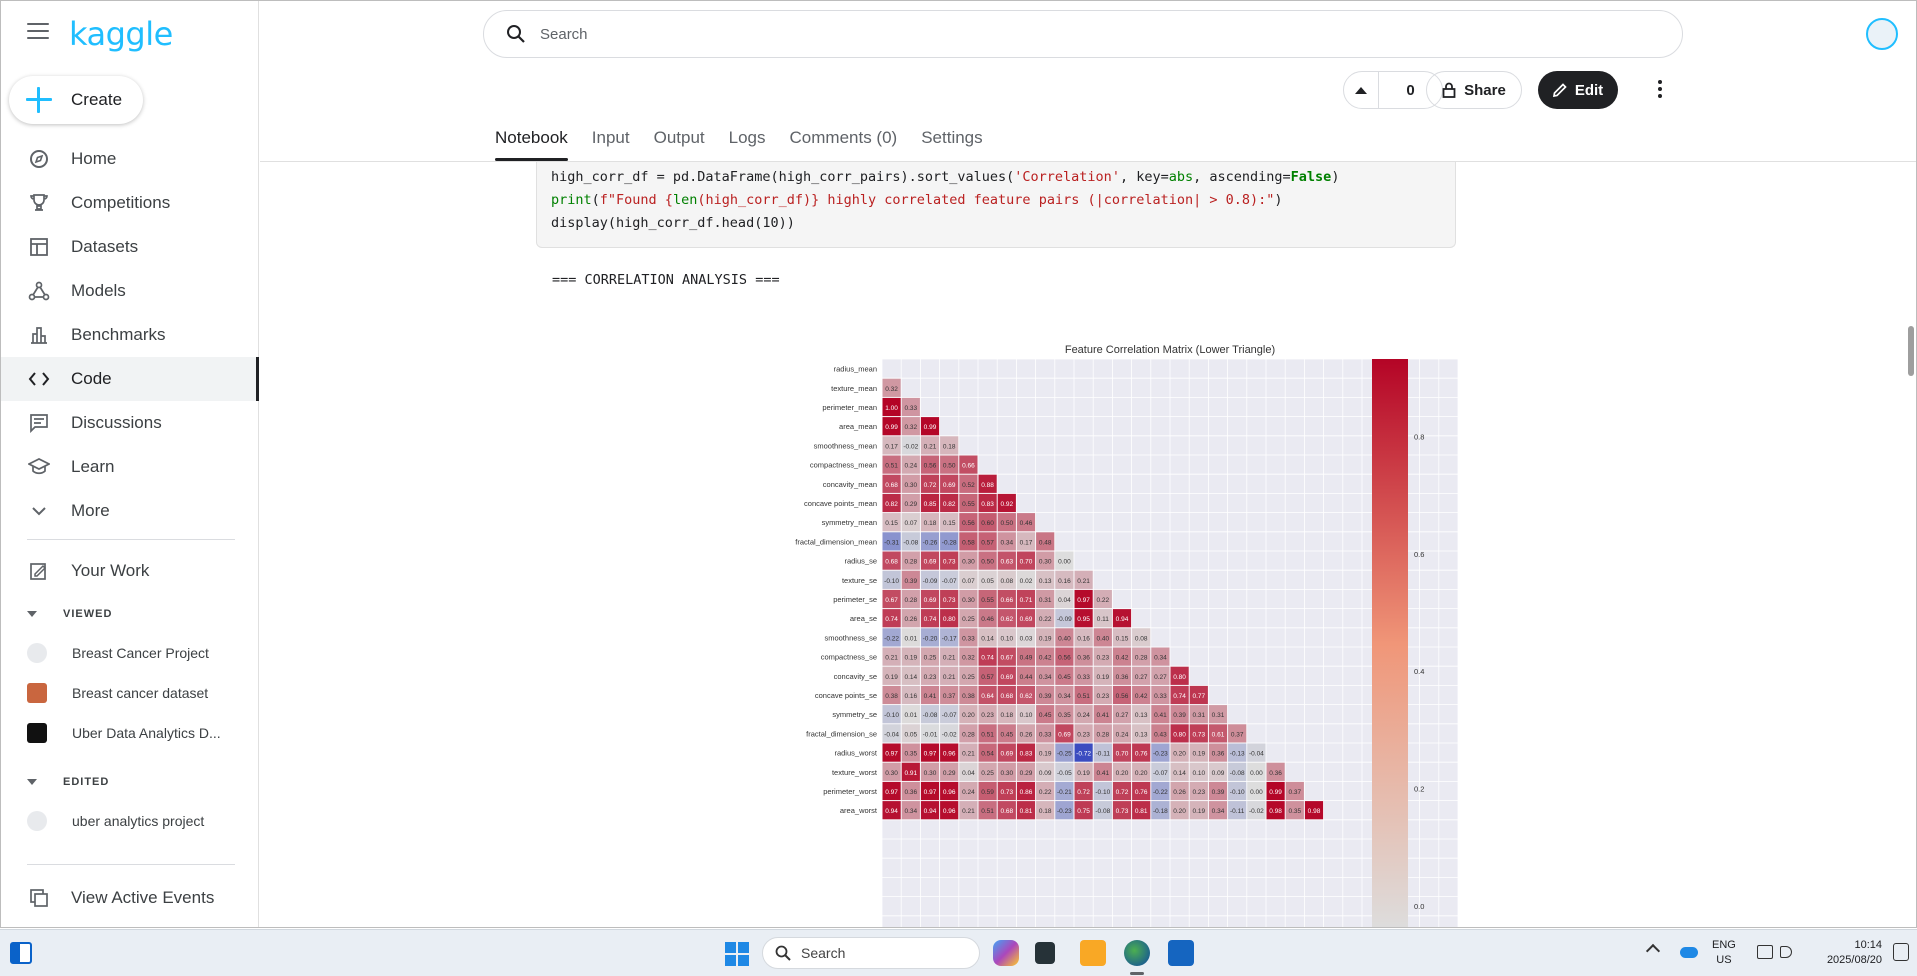 This screenshot has width=1917, height=976. Describe the element at coordinates (1653, 951) in the screenshot. I see `chevron-up-icon` at that location.